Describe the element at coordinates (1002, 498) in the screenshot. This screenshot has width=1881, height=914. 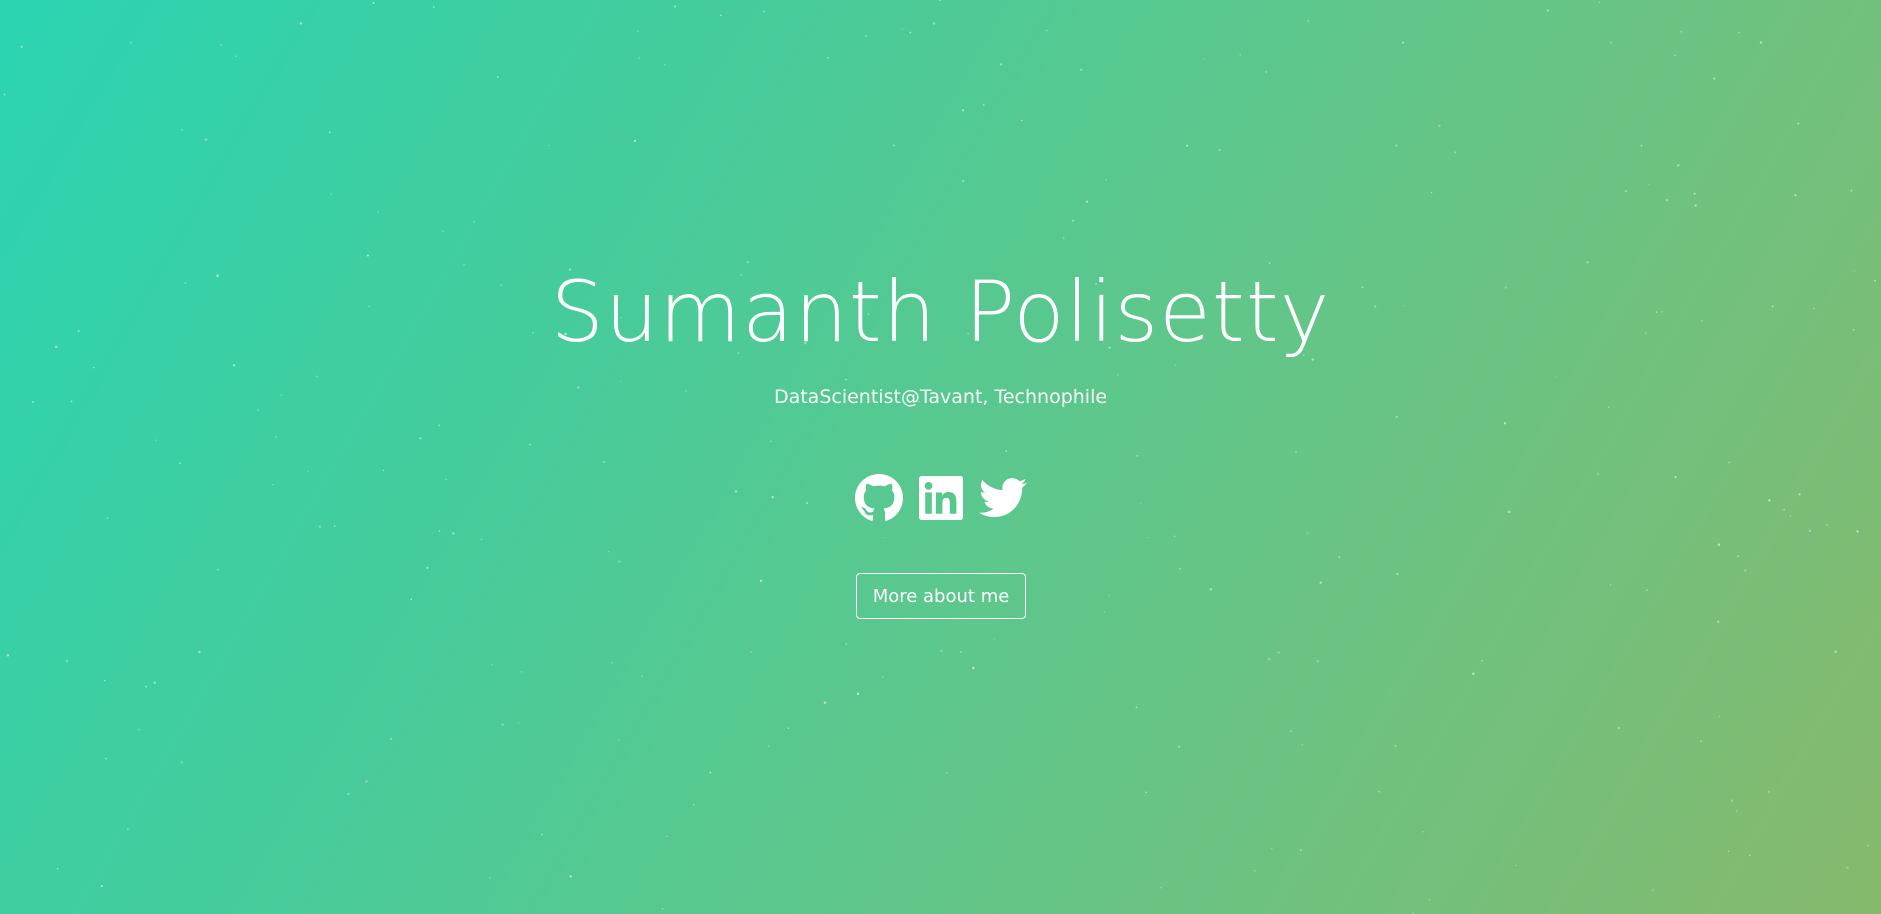
I see `twitter-link` at that location.